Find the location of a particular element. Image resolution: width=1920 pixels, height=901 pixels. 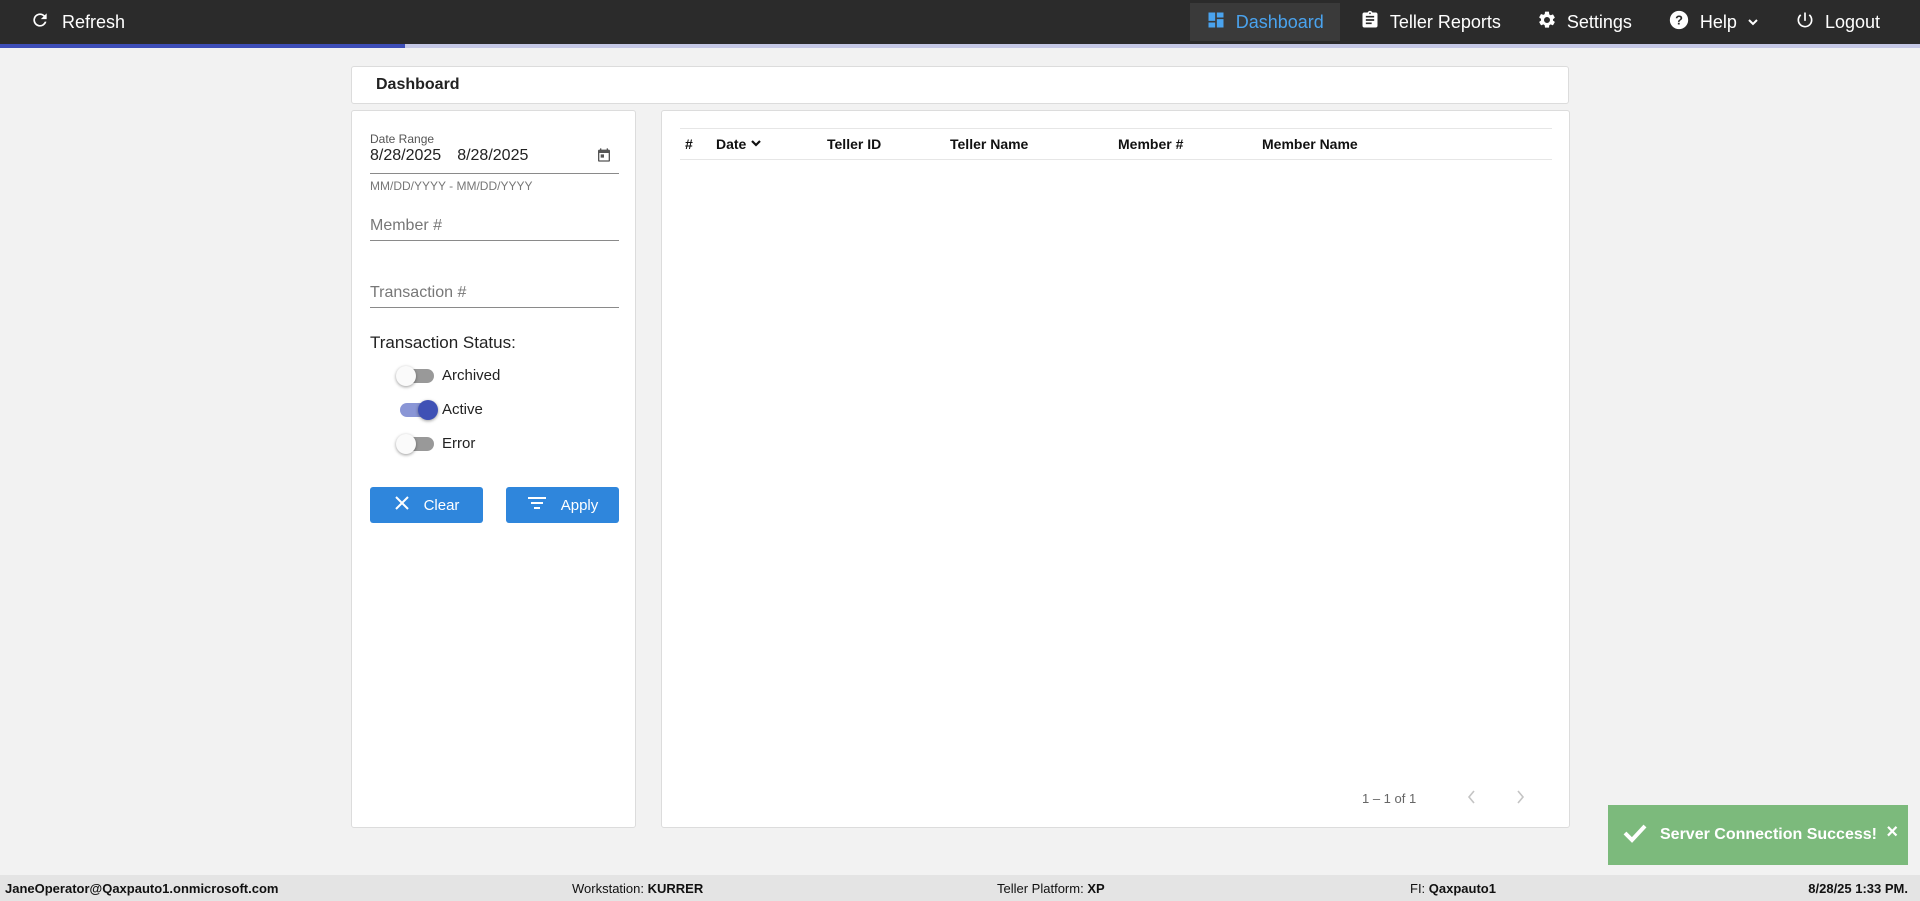

column-header-member-number: Member # is located at coordinates (1150, 144).